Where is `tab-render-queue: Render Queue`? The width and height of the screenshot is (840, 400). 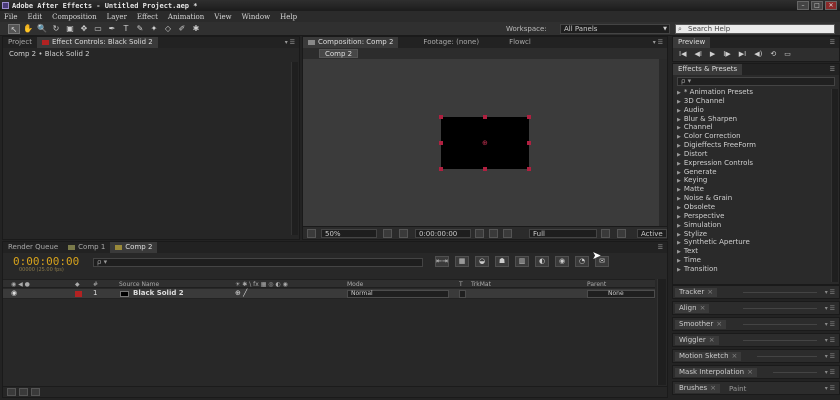 tab-render-queue: Render Queue is located at coordinates (33, 247).